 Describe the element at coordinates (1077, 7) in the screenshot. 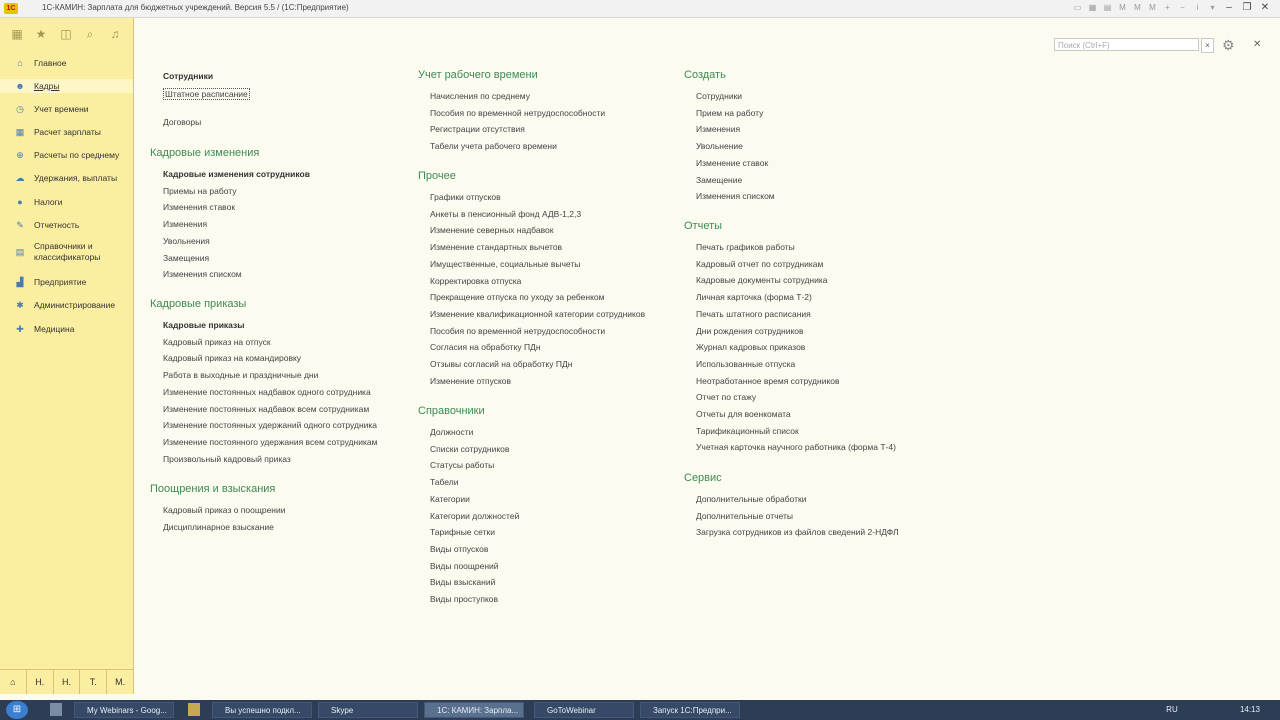

I see `toolbar-doc-icon: ▭` at that location.